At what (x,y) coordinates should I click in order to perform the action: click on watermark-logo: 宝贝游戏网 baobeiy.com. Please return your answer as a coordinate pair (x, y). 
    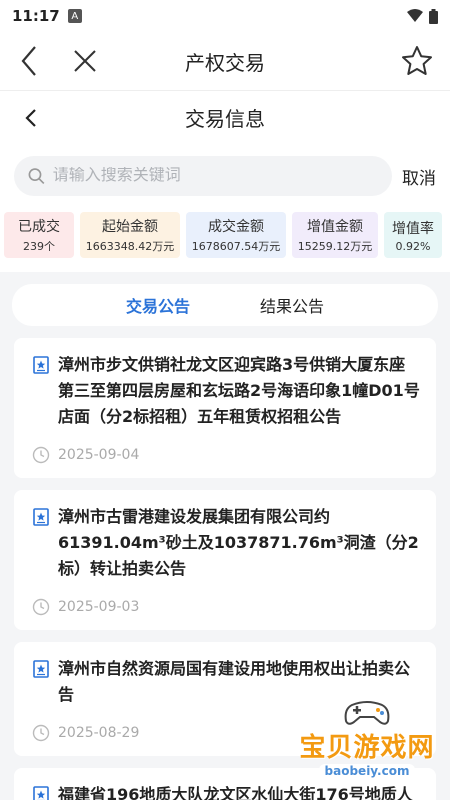
    Looking at the image, I should click on (367, 733).